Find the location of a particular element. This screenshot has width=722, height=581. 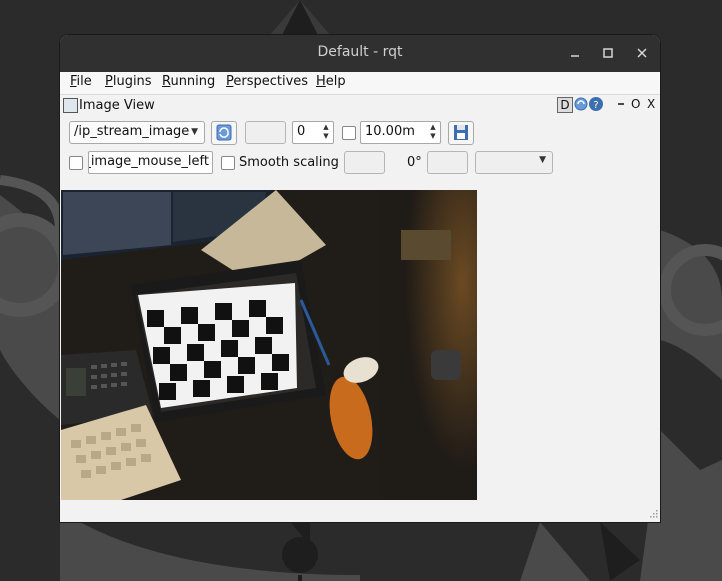

menu-help: Help is located at coordinates (331, 81).